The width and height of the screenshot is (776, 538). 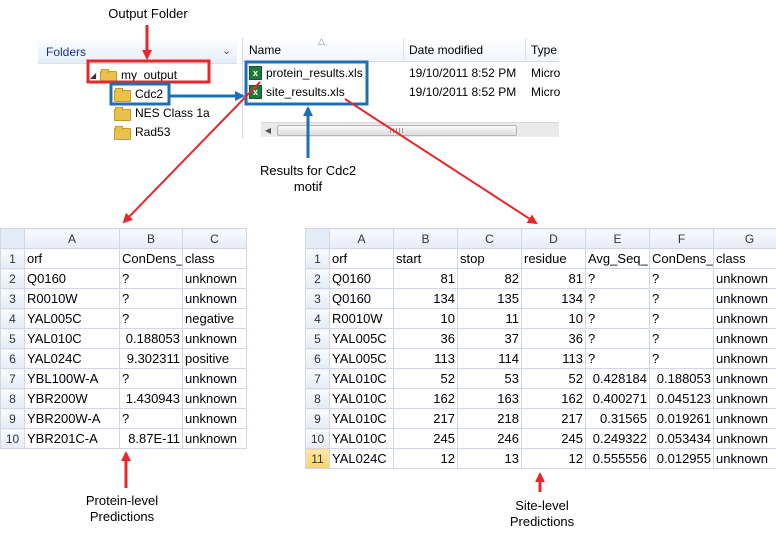 I want to click on cdc2-highlight, so click(x=140, y=94).